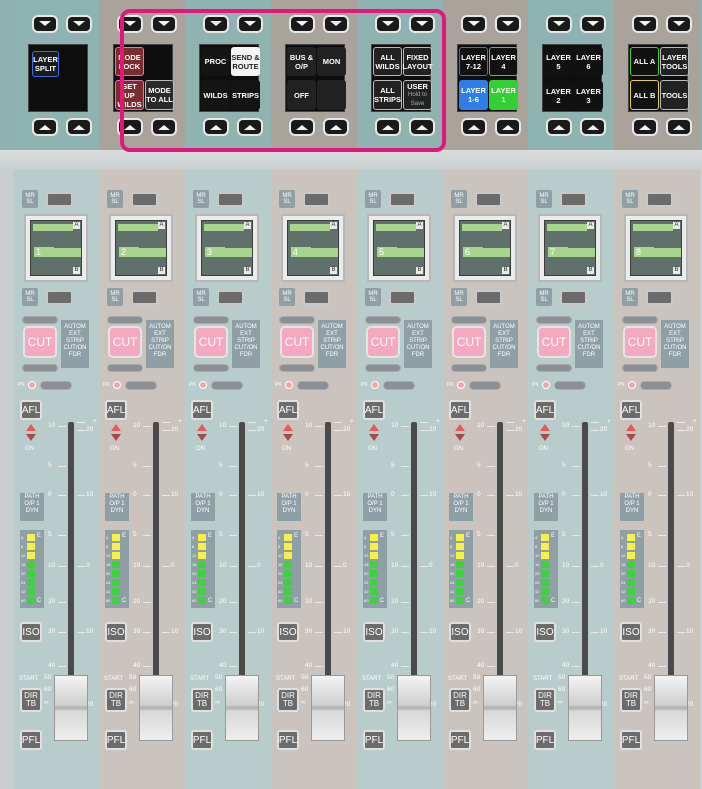  Describe the element at coordinates (674, 61) in the screenshot. I see `softkey-layer-tools: LAYER TOOLS` at that location.